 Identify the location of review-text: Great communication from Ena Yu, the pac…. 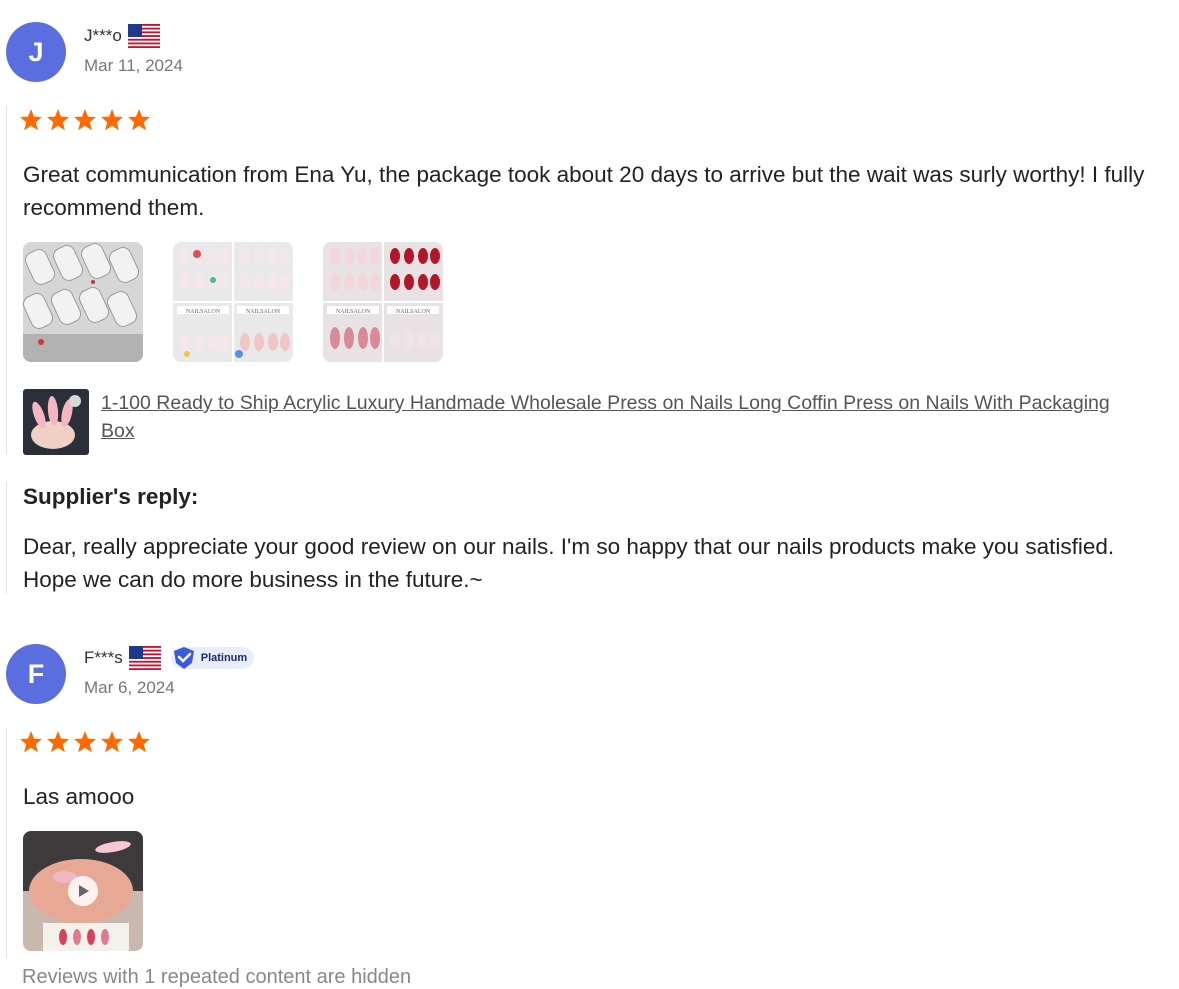
(584, 191).